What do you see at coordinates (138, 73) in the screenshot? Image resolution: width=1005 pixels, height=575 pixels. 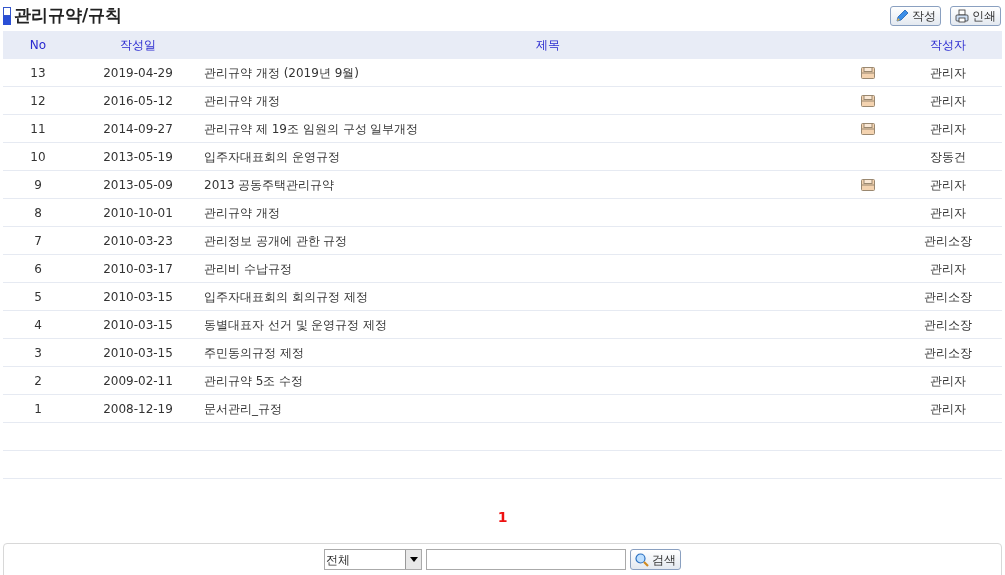 I see `table-cell-text: 2019-04-29` at bounding box center [138, 73].